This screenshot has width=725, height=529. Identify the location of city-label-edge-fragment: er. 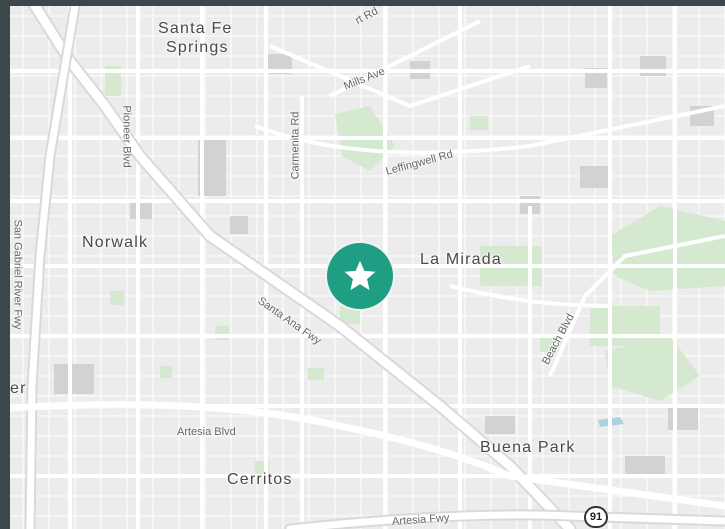
(18, 388).